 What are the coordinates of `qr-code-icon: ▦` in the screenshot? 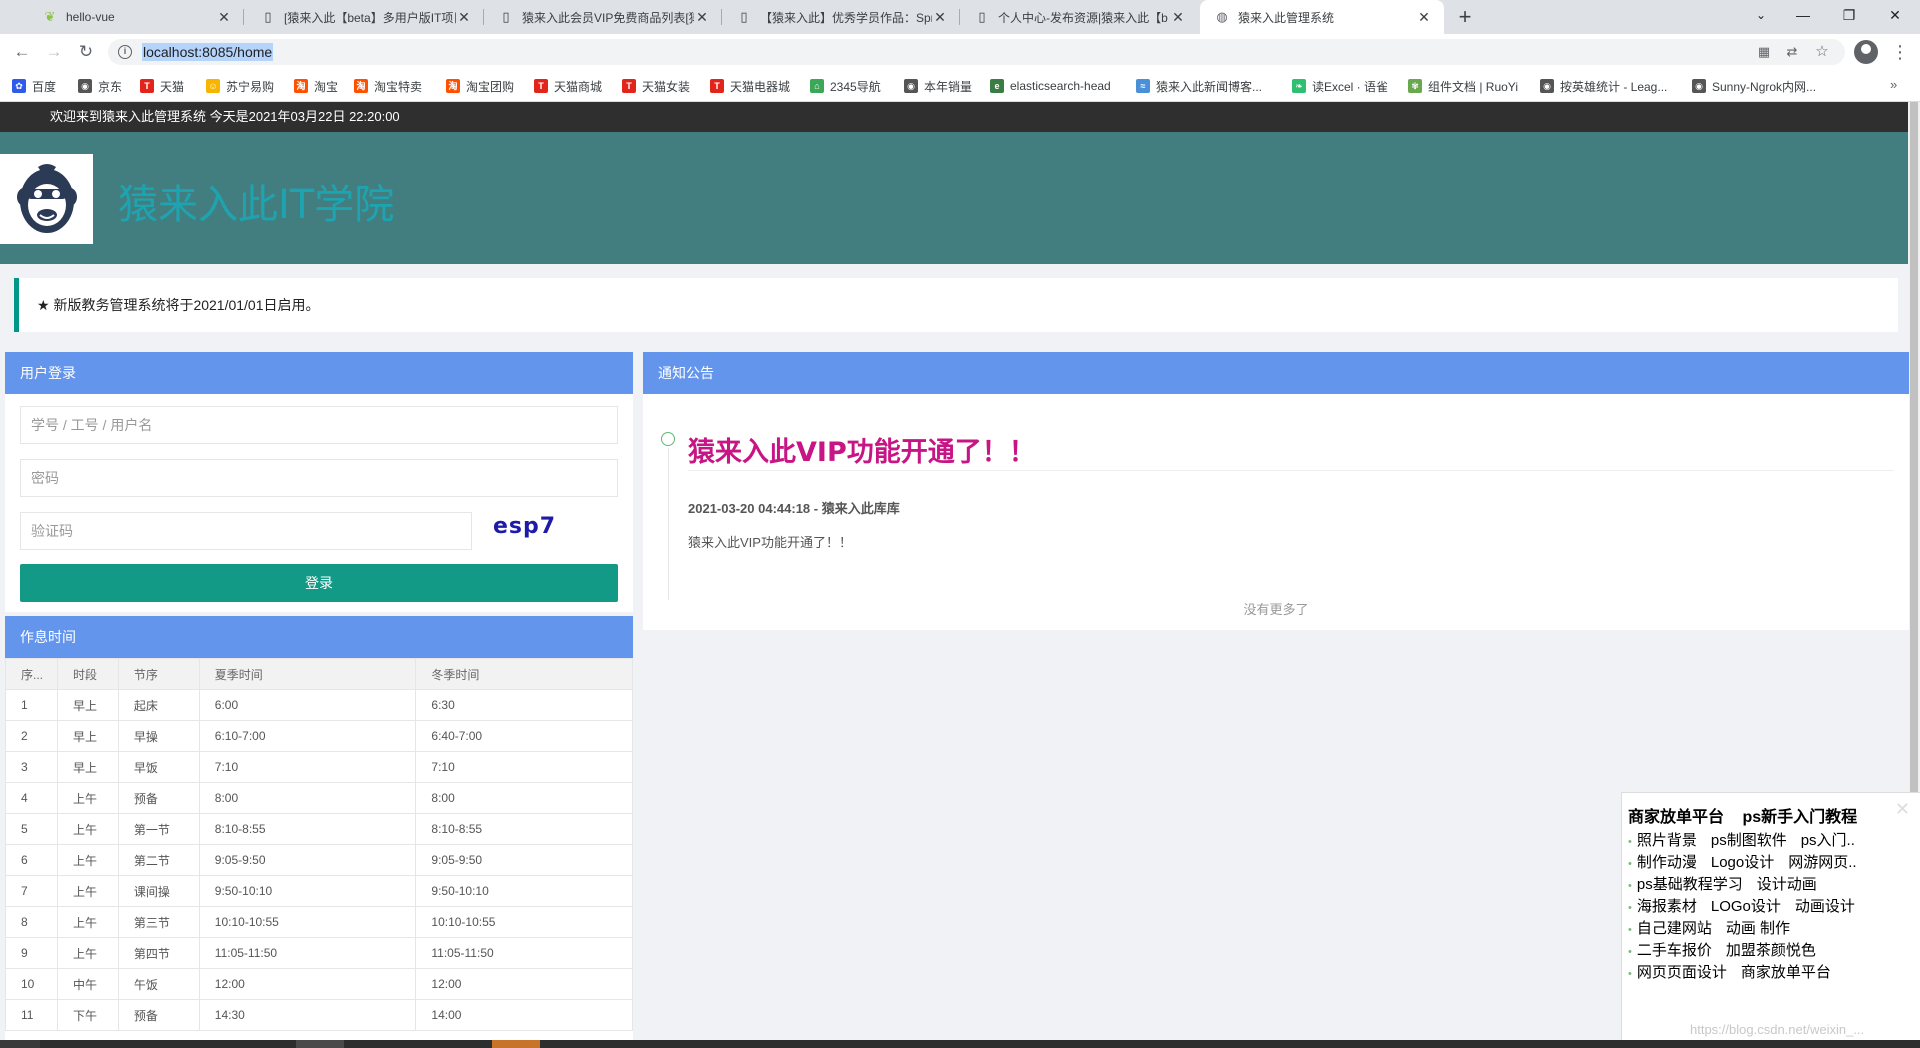 It's located at (1764, 52).